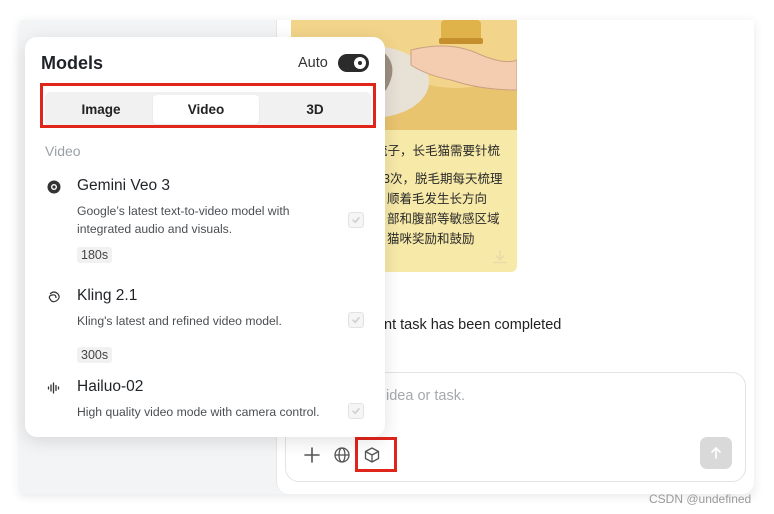 The width and height of the screenshot is (774, 514). Describe the element at coordinates (72, 63) in the screenshot. I see `panel-title: Models` at that location.